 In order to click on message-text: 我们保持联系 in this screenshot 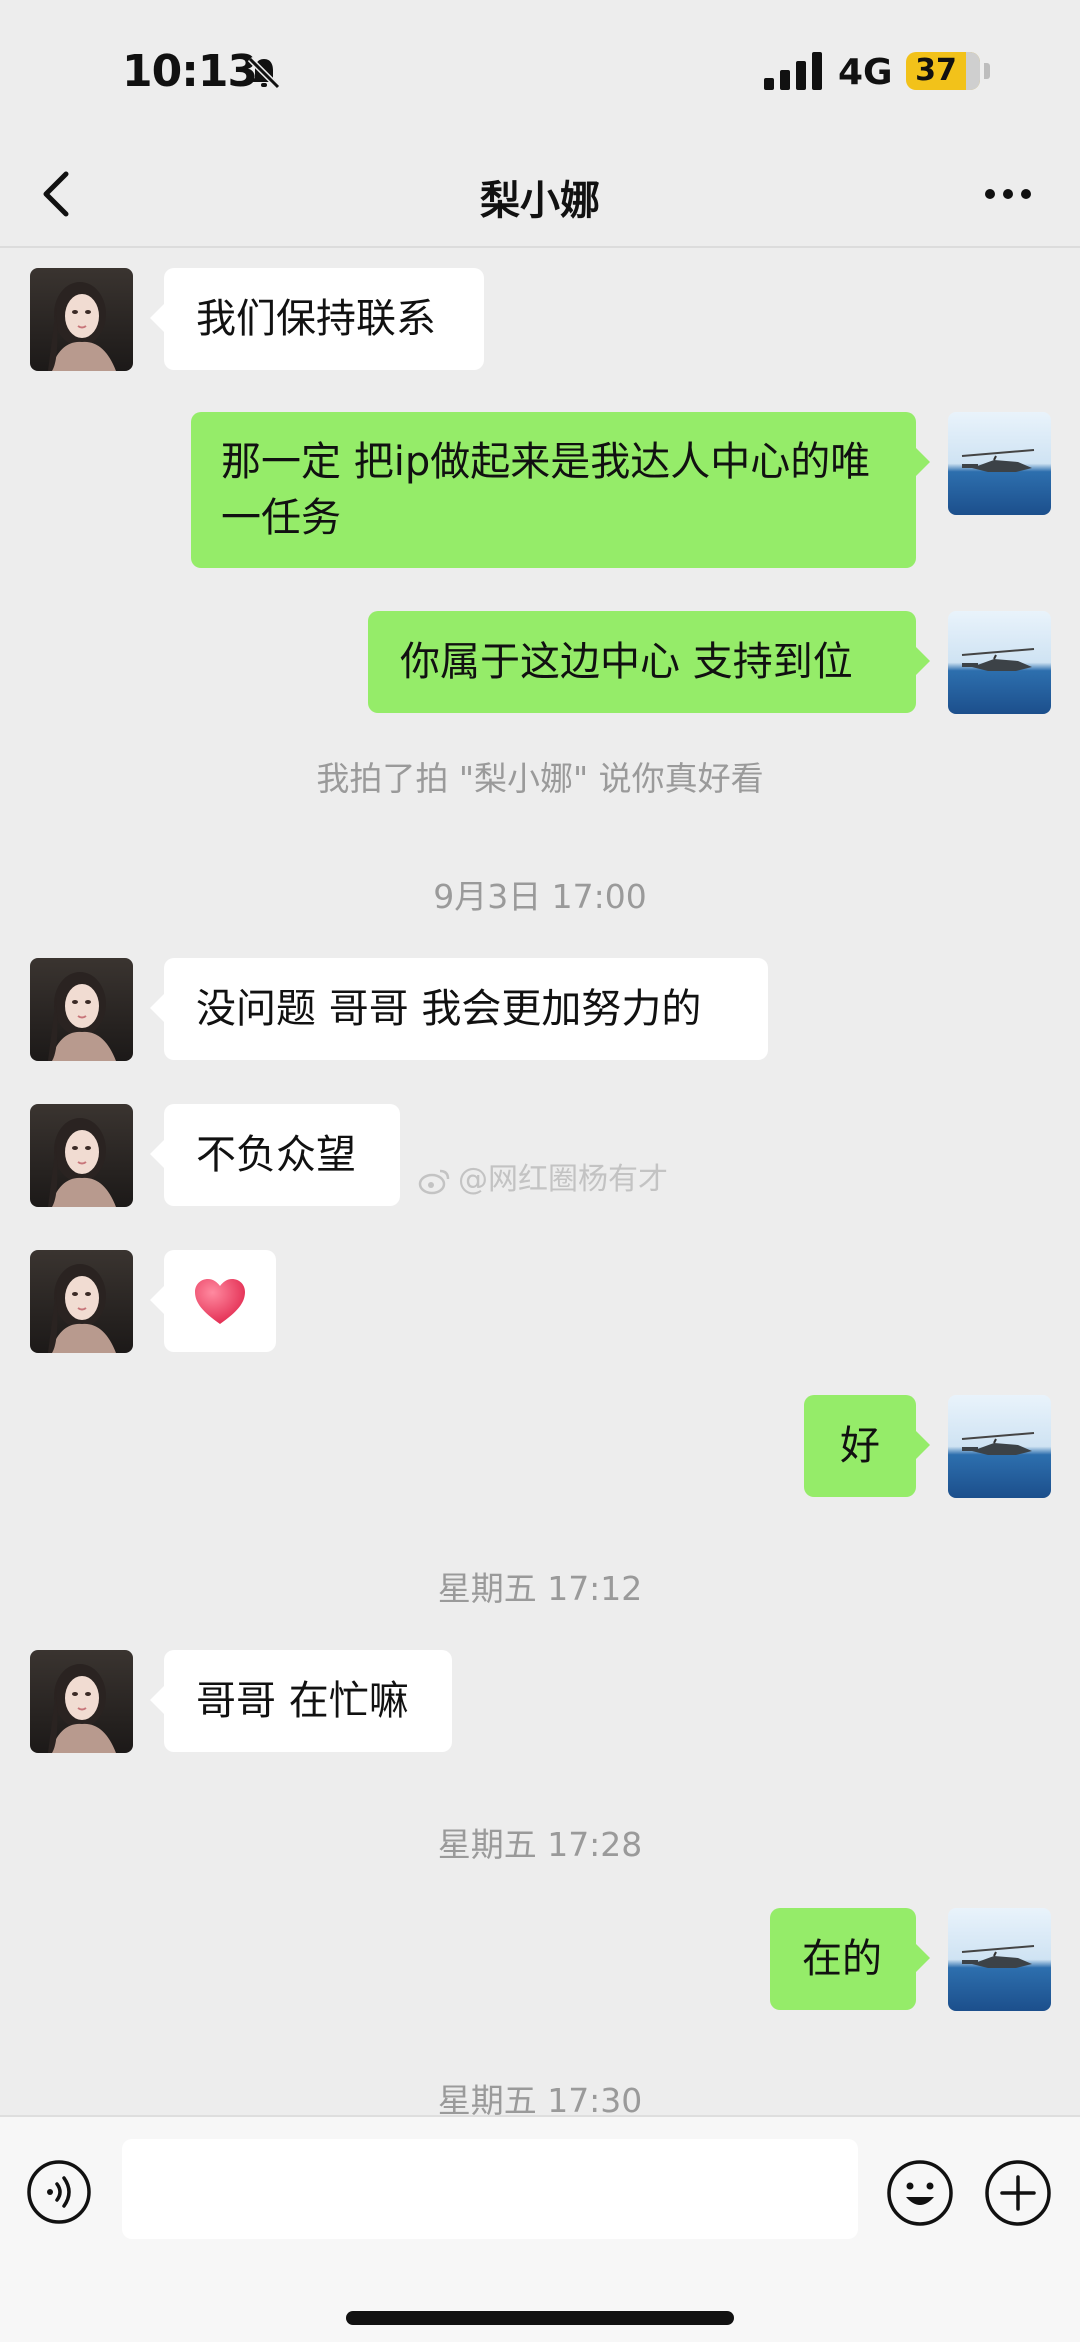, I will do `click(316, 319)`.